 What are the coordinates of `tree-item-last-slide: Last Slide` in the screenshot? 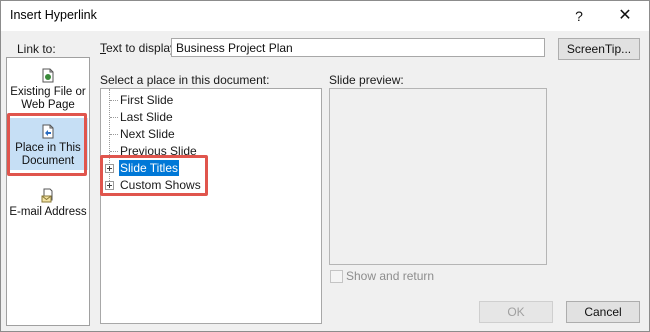 It's located at (146, 117).